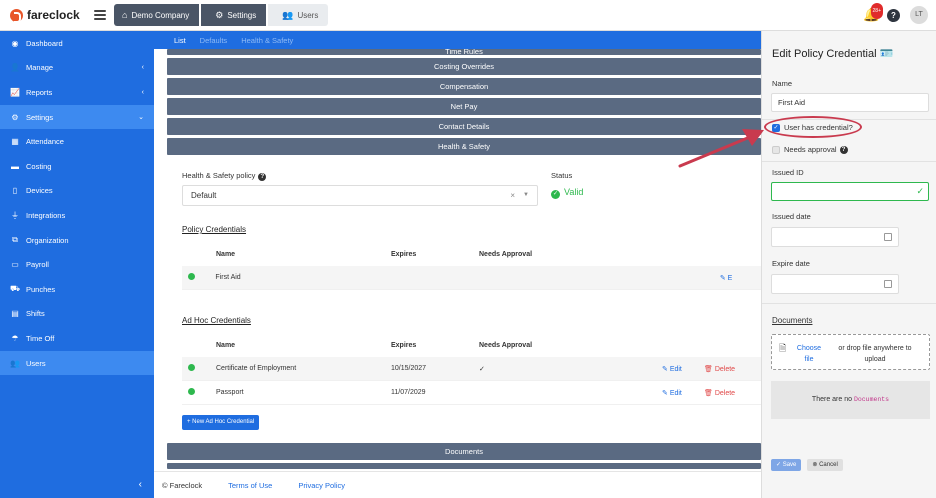  I want to click on money-icon: ▭, so click(15, 265).